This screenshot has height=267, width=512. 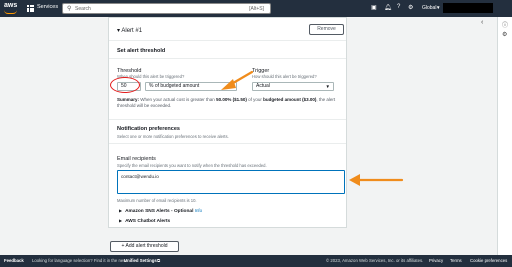 What do you see at coordinates (488, 260) in the screenshot?
I see `cookie-preferences-link: Cookie preferences` at bounding box center [488, 260].